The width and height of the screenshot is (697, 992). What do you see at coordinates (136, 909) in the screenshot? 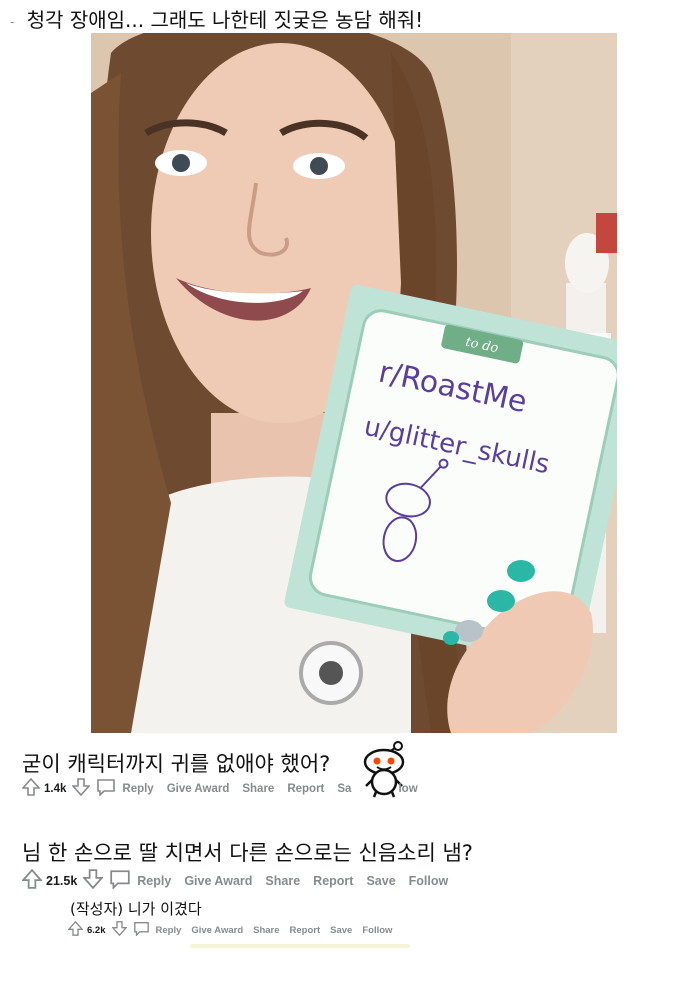
I see `comment-3-text: (작성자) 니가 이겼다` at bounding box center [136, 909].